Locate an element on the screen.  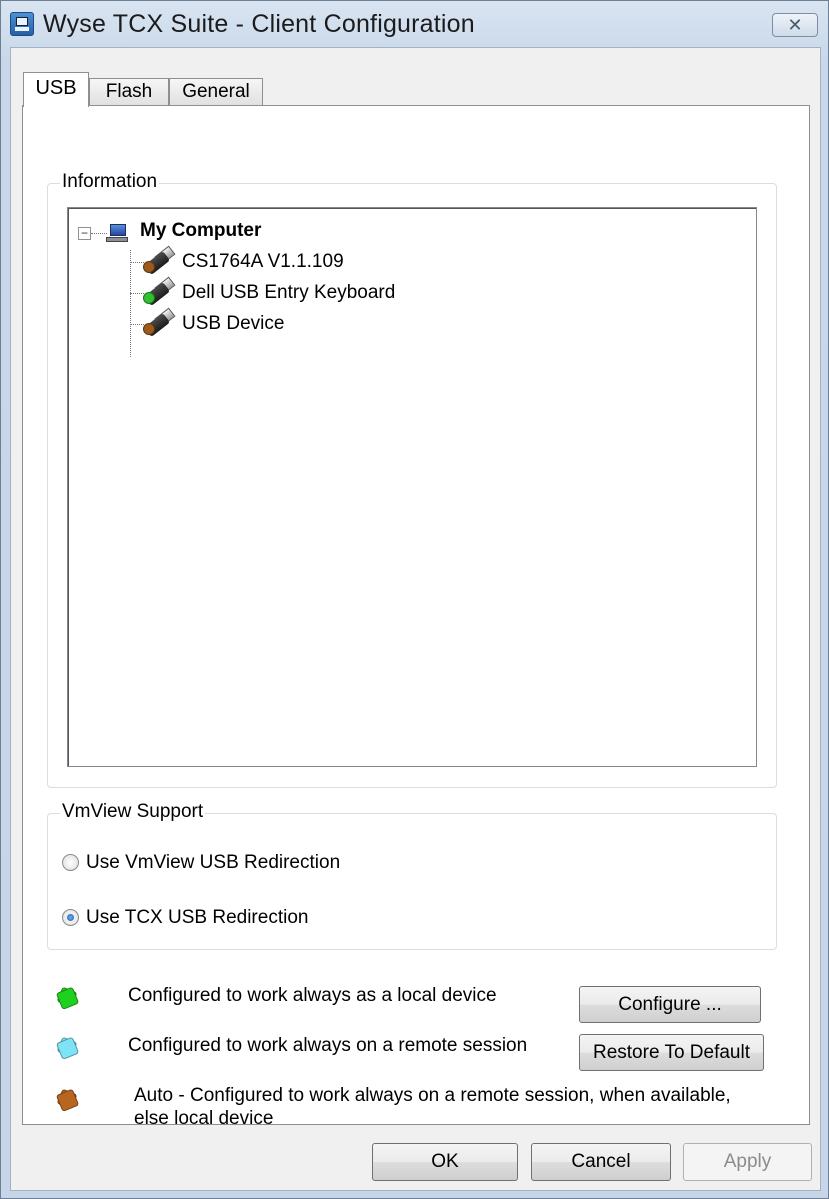
collapse-icon: − is located at coordinates (84, 233).